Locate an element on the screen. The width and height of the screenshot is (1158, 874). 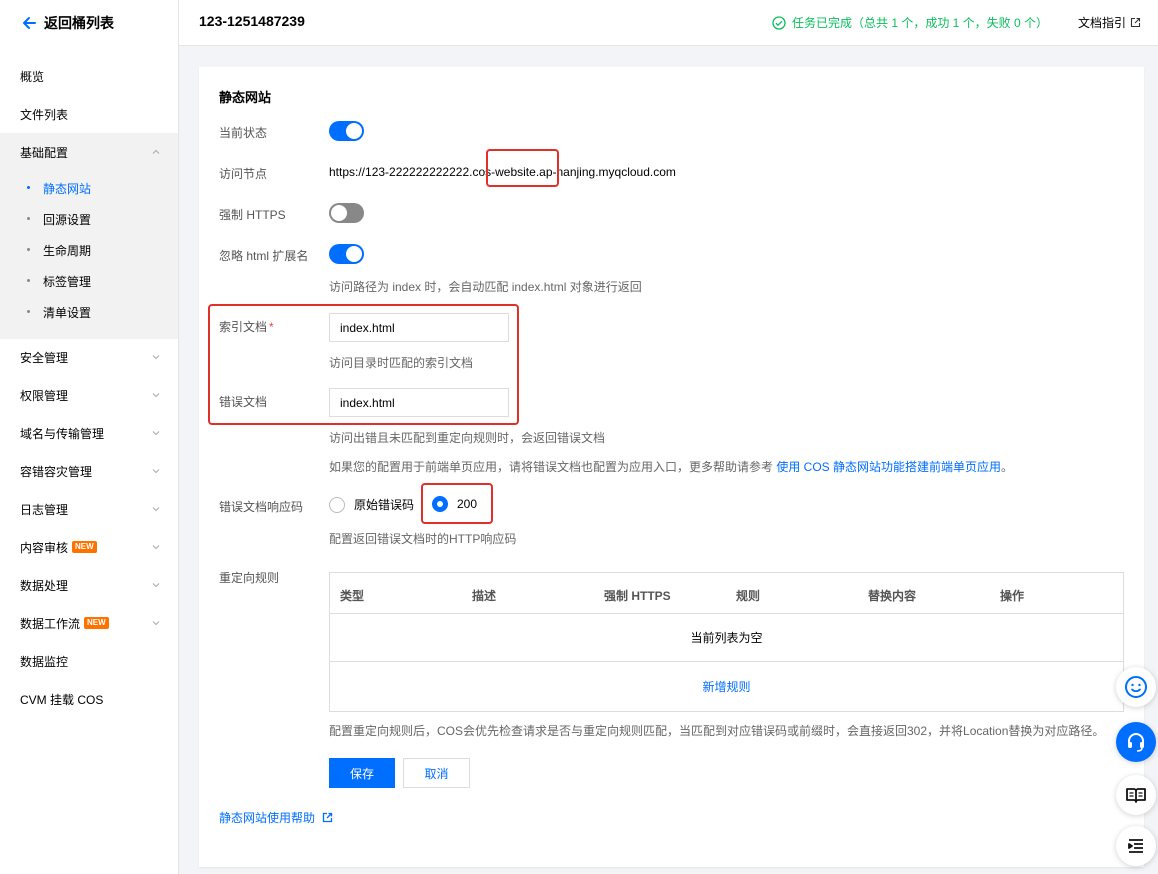
sidebar-item-label: 权限管理 is located at coordinates (44, 395).